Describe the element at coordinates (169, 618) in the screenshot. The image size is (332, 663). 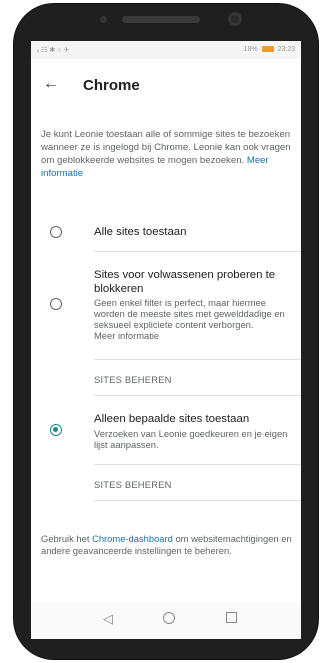
I see `nav-home-icon` at that location.